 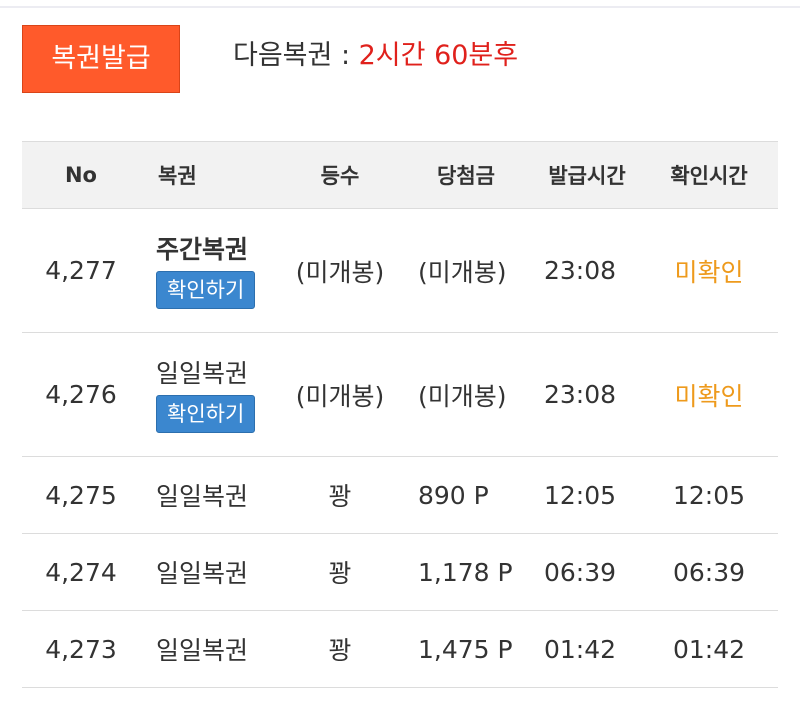 I want to click on header-prize: 당첨금, so click(x=466, y=176).